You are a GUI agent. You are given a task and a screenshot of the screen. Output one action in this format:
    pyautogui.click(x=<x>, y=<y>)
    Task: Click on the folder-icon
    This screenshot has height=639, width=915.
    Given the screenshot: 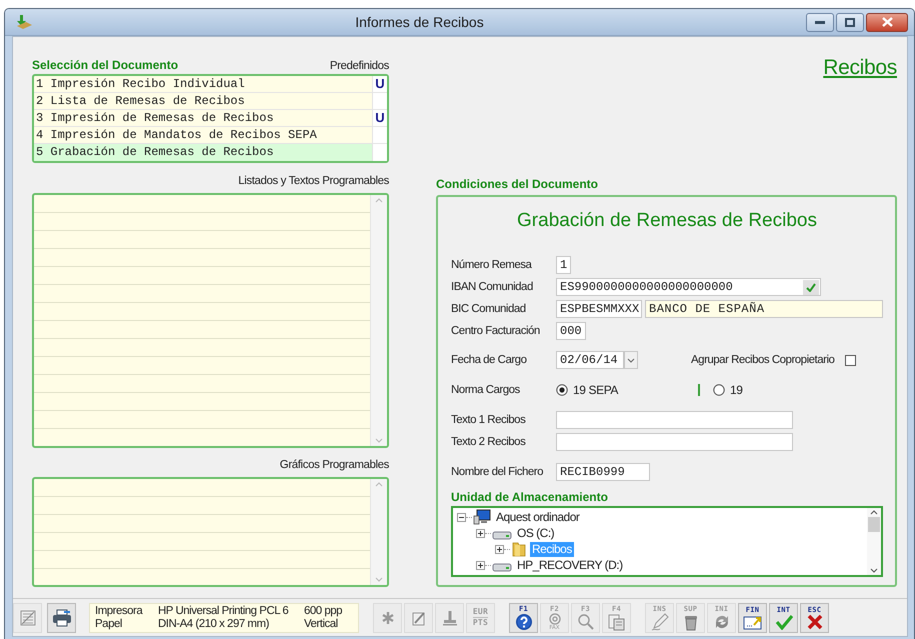 What is the action you would take?
    pyautogui.click(x=519, y=549)
    